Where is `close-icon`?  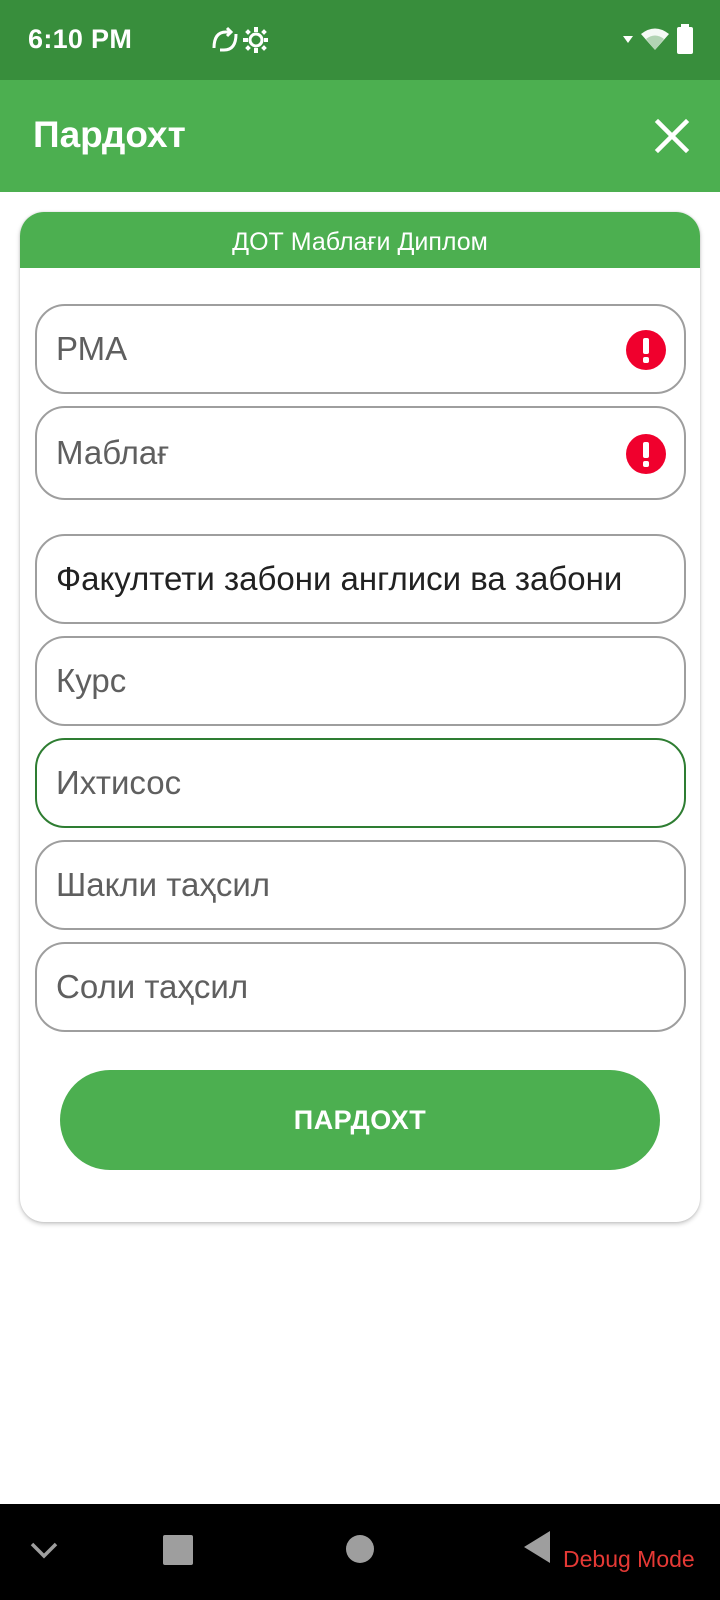 close-icon is located at coordinates (672, 136).